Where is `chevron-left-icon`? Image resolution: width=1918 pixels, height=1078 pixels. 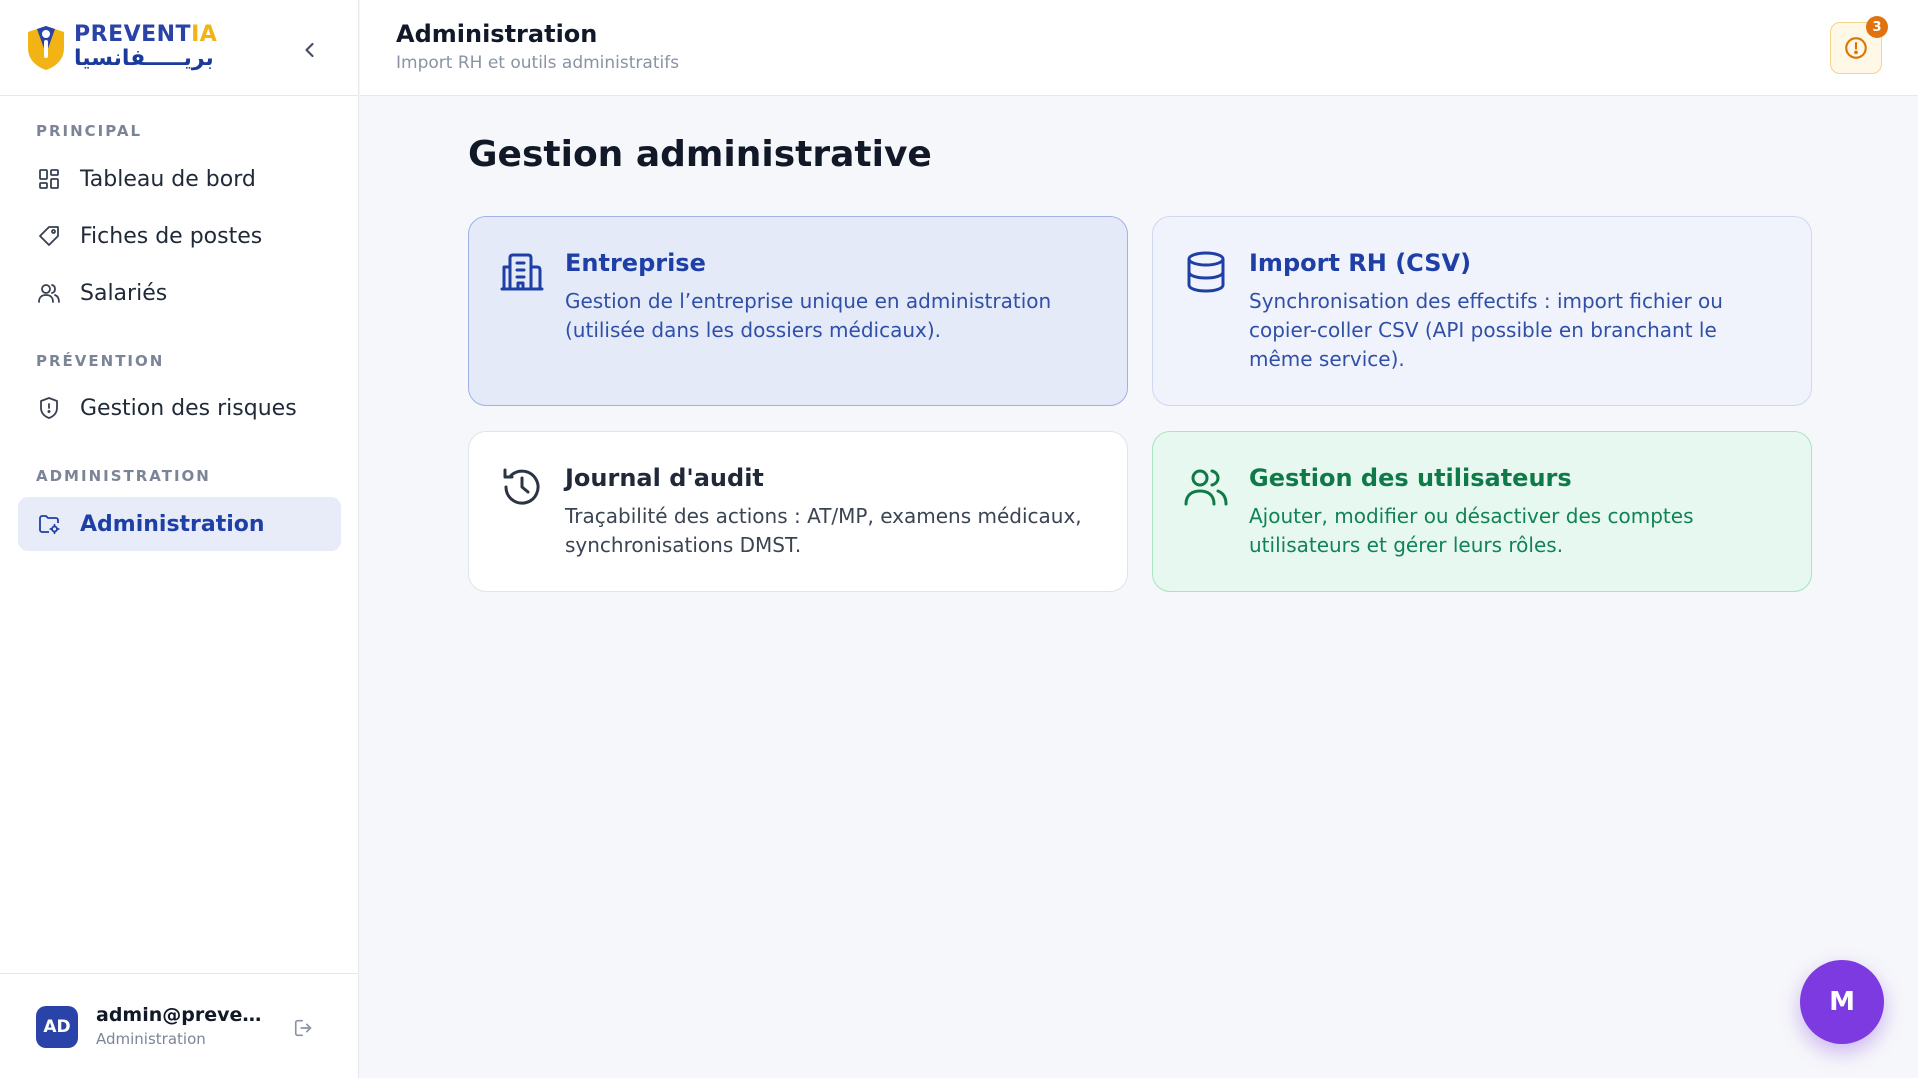 chevron-left-icon is located at coordinates (309, 50).